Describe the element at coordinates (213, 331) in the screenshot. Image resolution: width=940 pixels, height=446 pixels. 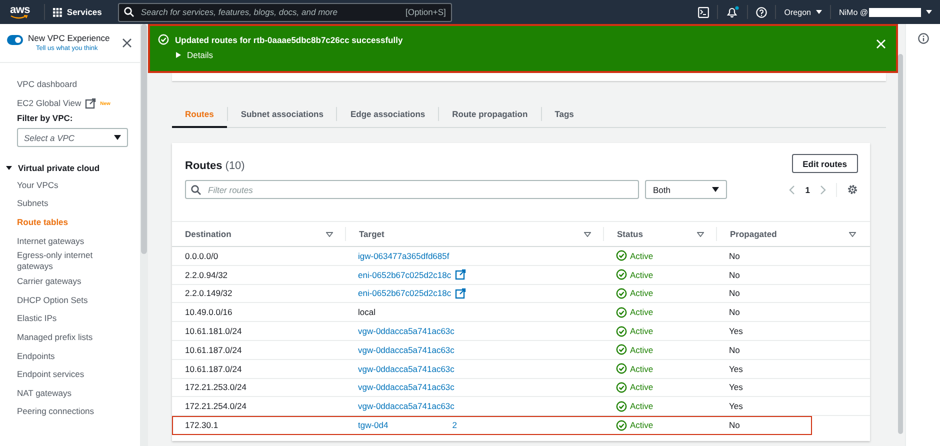
I see `table-cell-text: 10.61.181.0/24` at that location.